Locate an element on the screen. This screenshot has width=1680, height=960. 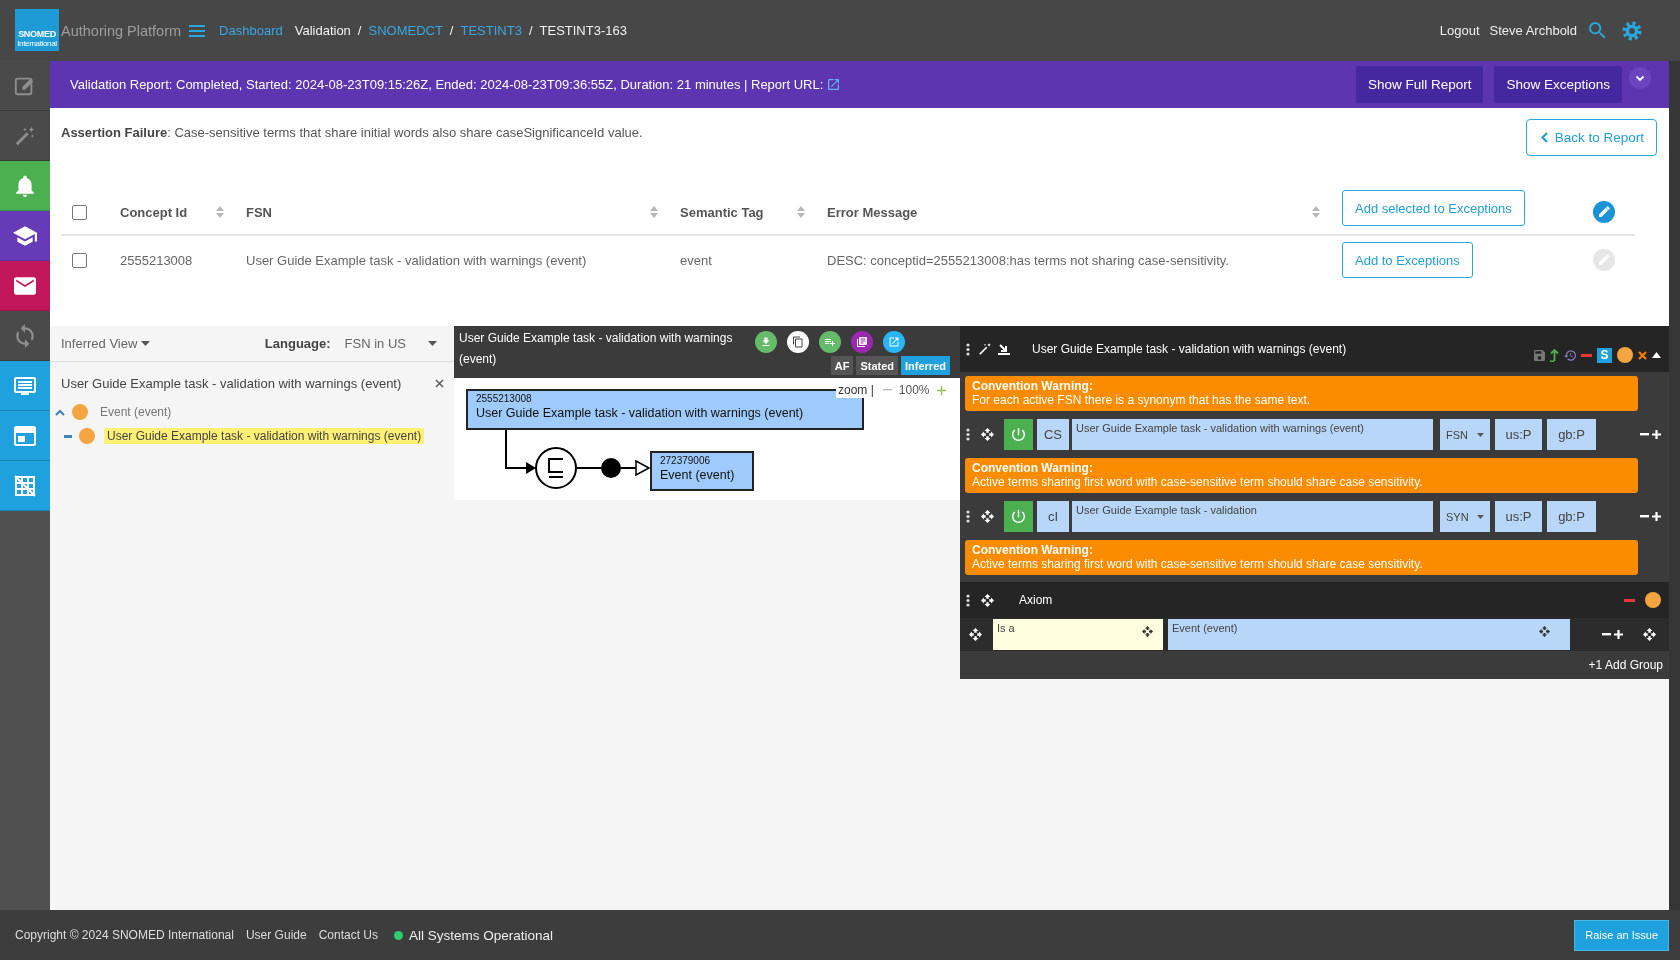
edit-icon is located at coordinates (1604, 212).